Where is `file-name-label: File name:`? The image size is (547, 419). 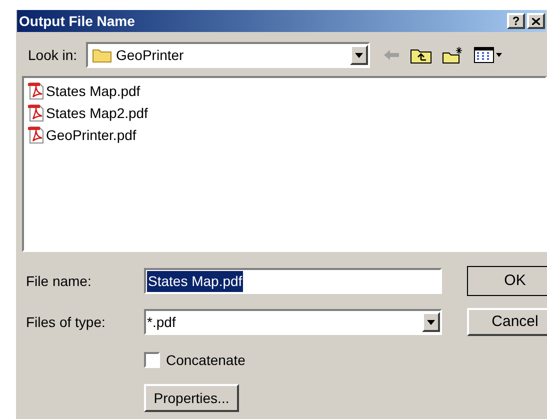
file-name-label: File name: is located at coordinates (59, 281).